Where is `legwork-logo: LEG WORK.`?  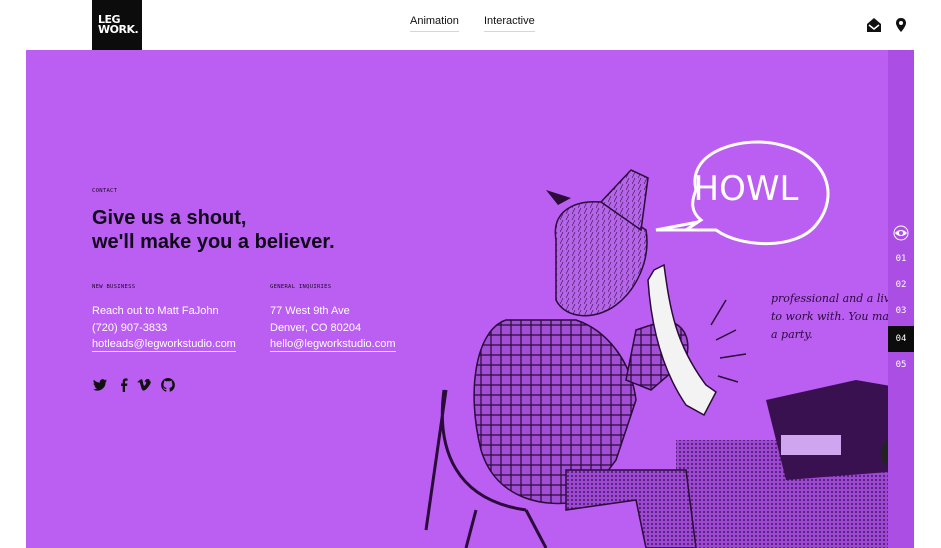
legwork-logo: LEG WORK. is located at coordinates (117, 25).